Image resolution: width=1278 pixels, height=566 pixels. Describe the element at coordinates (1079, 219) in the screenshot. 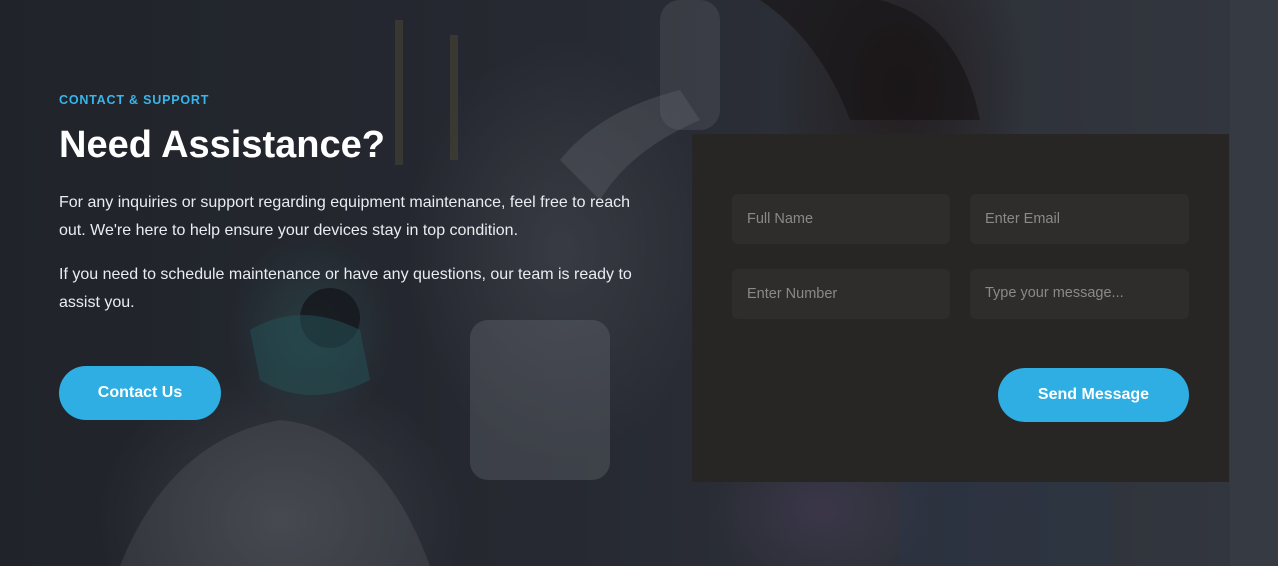

I see `email-input` at that location.